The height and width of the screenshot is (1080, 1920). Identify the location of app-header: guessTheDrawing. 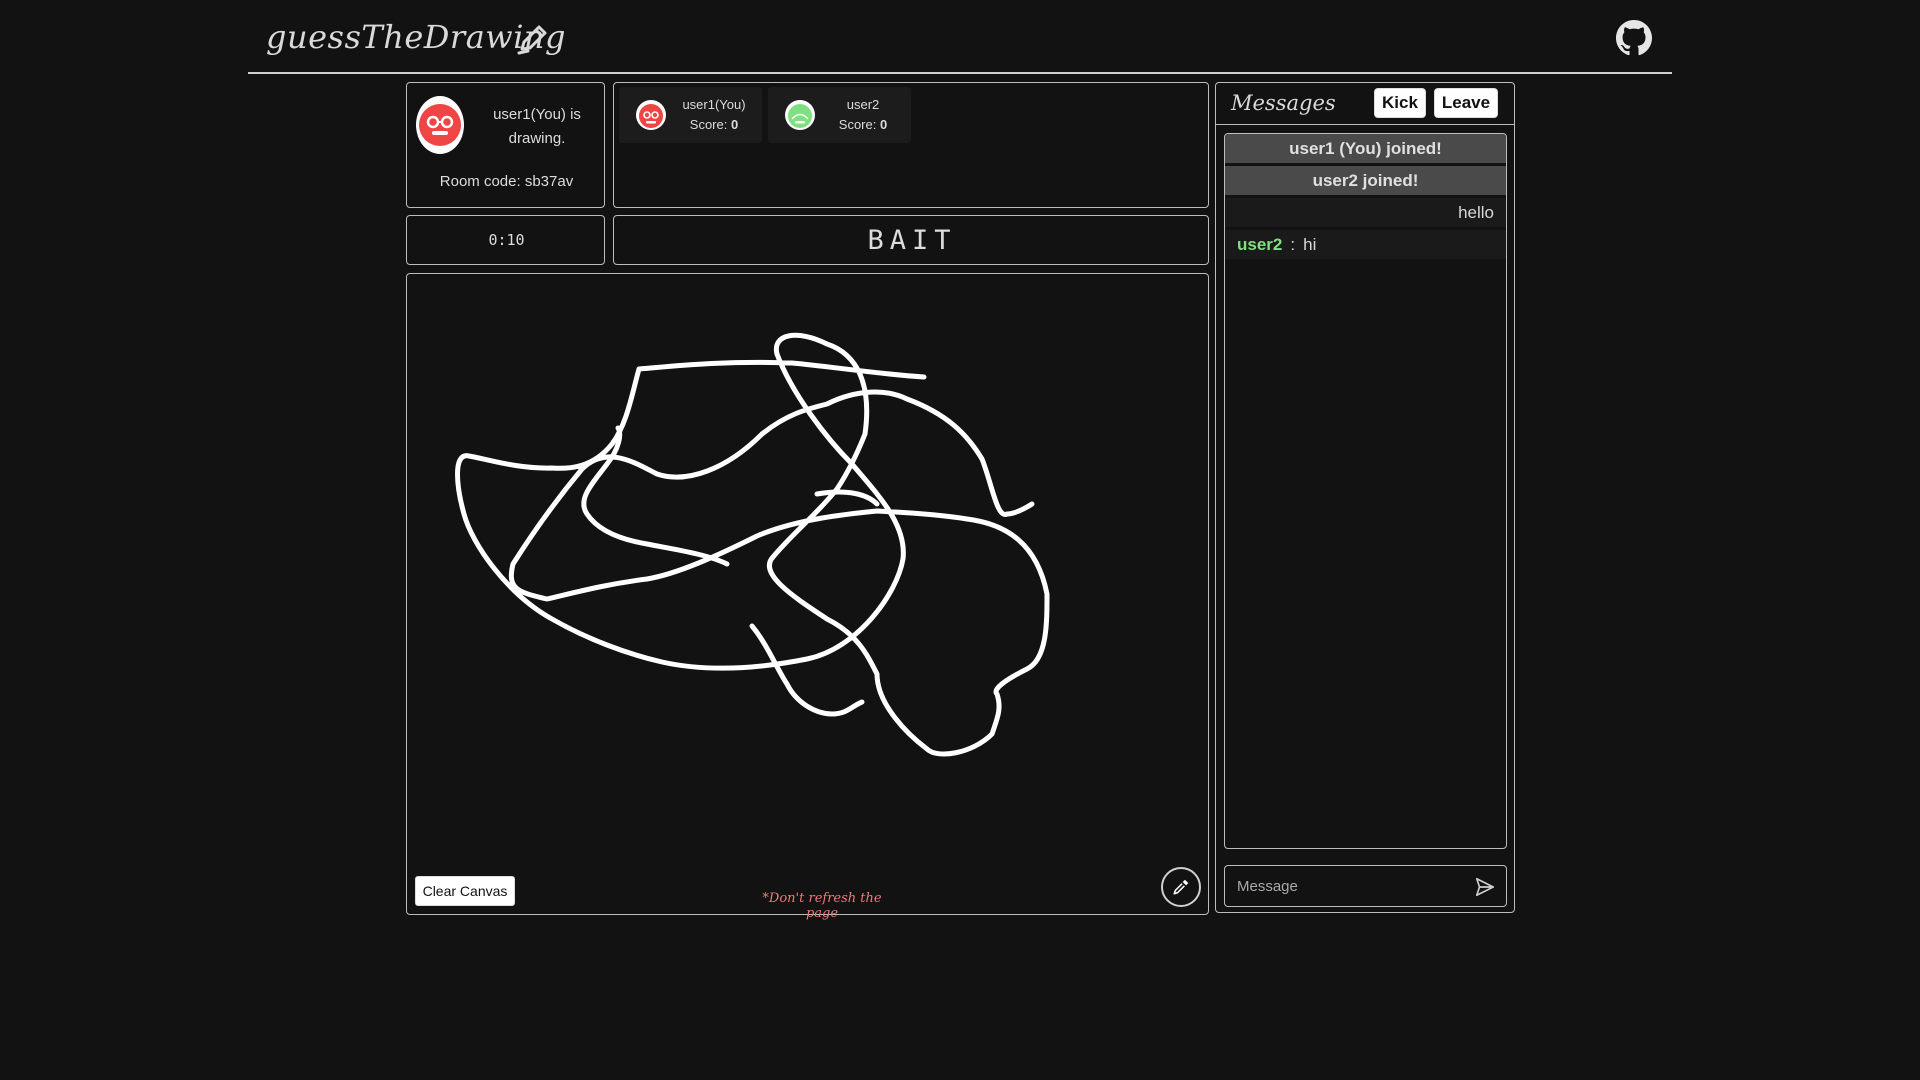
(960, 37).